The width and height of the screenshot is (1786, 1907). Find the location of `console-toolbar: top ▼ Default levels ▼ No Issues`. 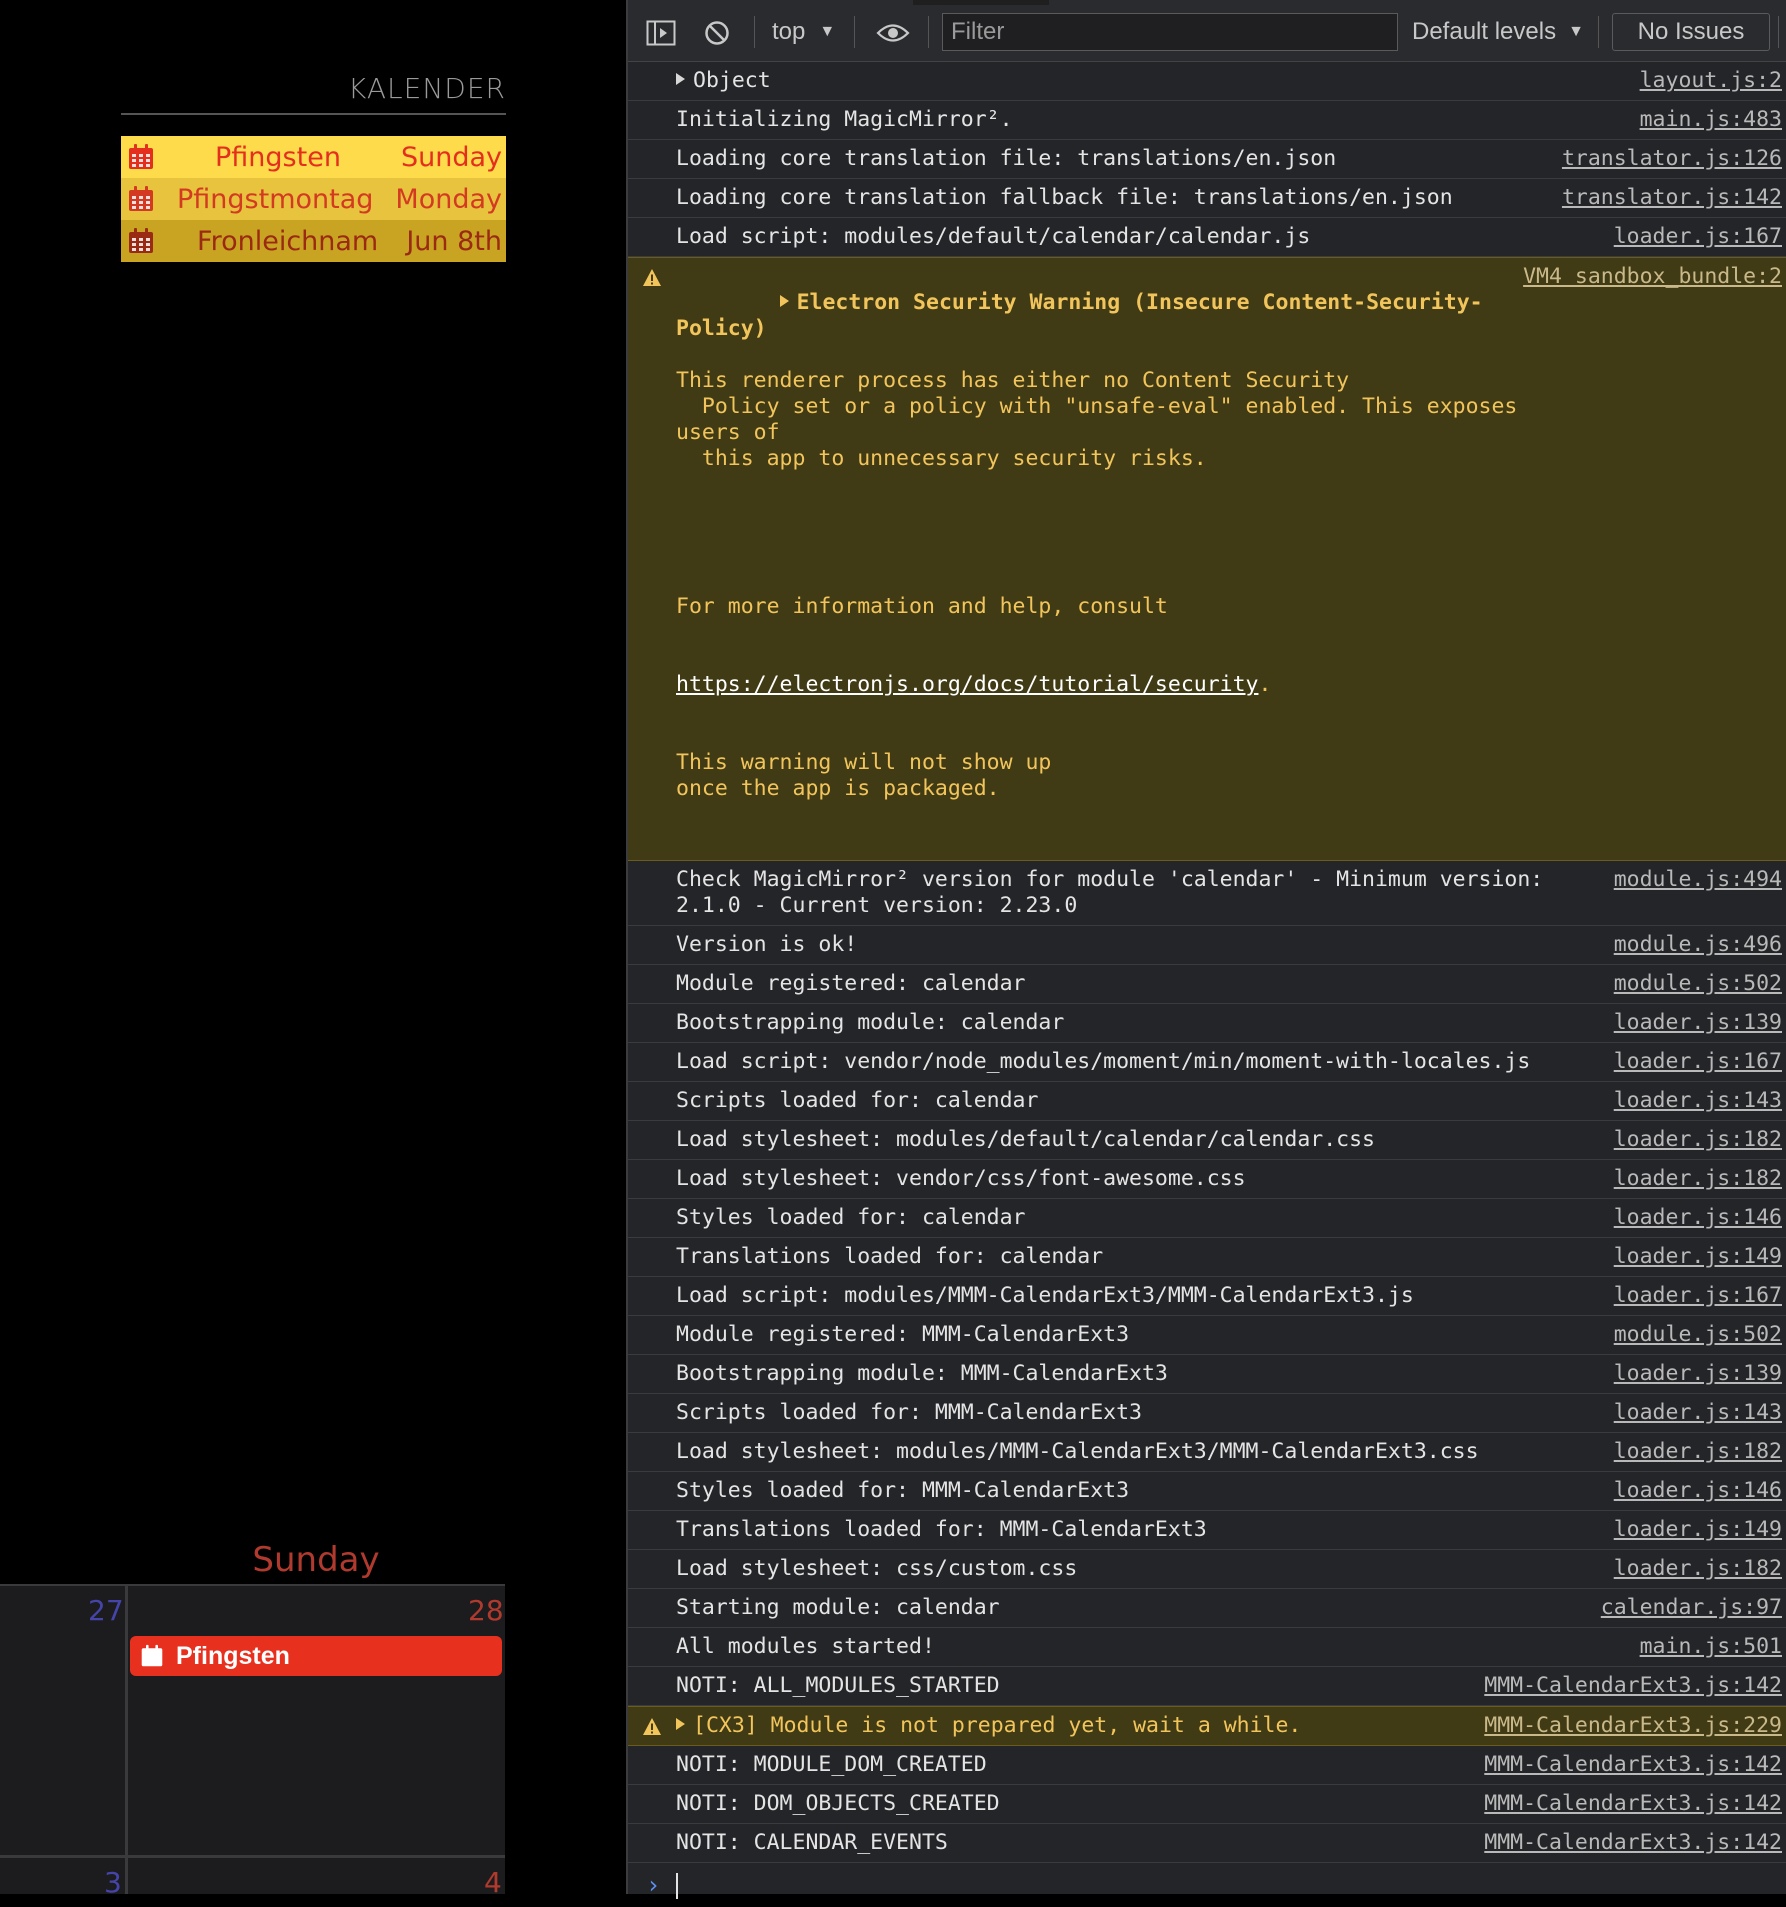

console-toolbar: top ▼ Default levels ▼ No Issues is located at coordinates (1207, 31).